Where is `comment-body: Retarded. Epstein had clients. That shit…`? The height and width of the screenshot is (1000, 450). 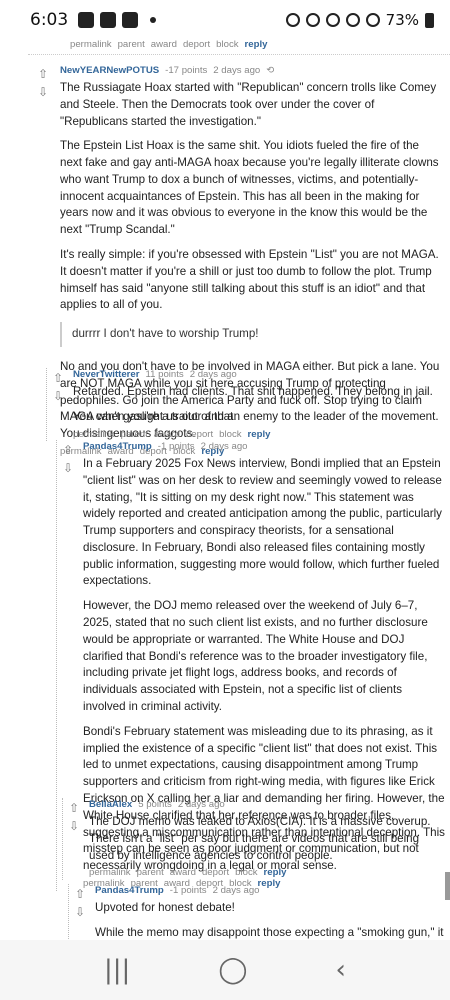
comment-body: Retarded. Epstein had clients. That shit… is located at coordinates (257, 405).